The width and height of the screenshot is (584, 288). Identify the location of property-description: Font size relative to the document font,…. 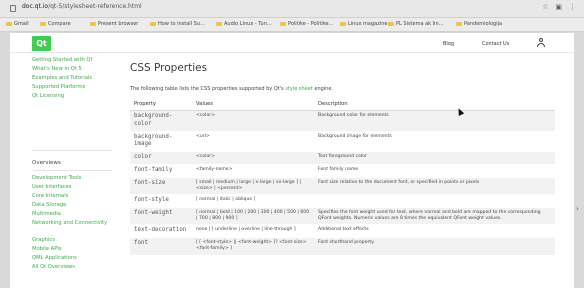
(434, 186).